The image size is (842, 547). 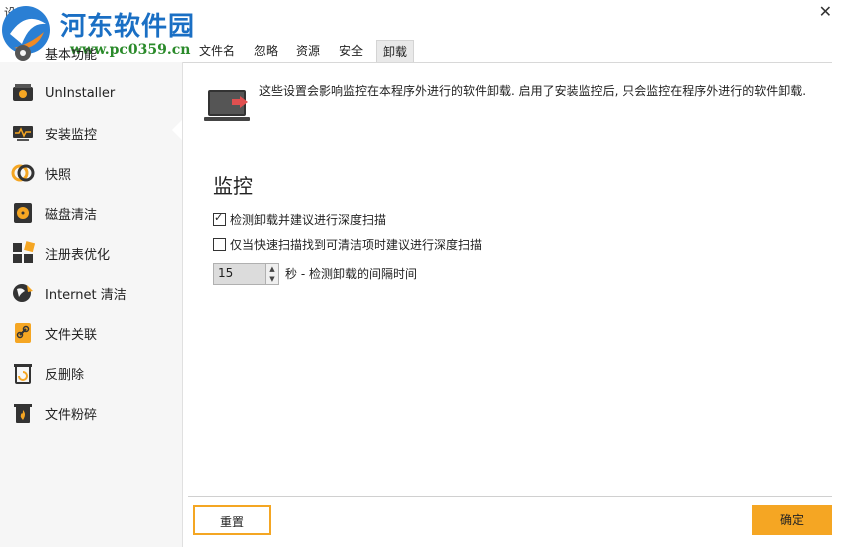 What do you see at coordinates (217, 51) in the screenshot?
I see `tab-filename: 文件名` at bounding box center [217, 51].